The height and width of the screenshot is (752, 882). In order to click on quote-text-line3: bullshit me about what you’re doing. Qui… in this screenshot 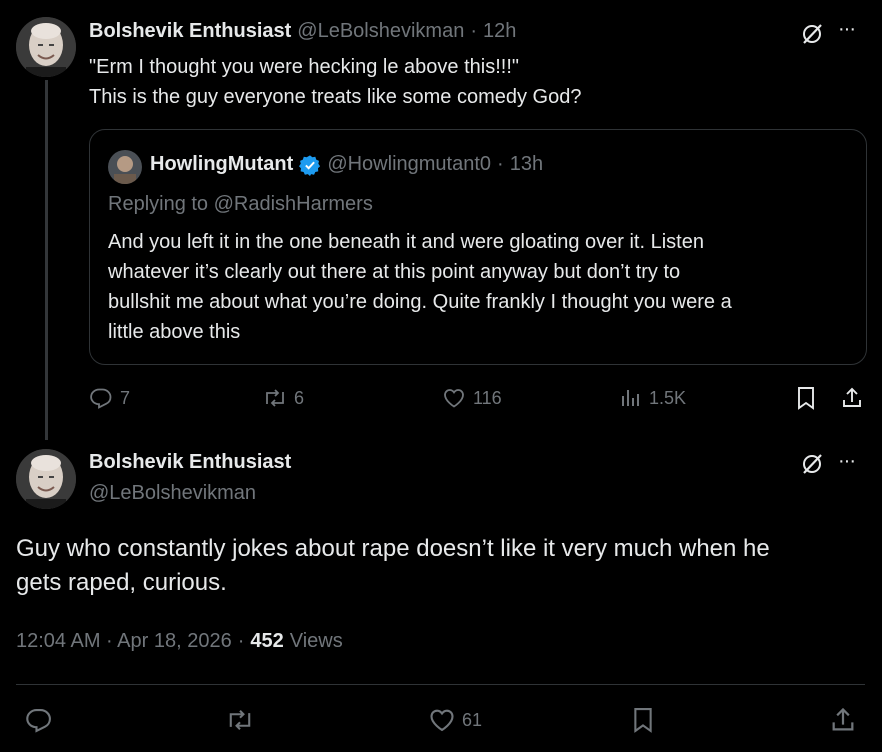, I will do `click(420, 302)`.